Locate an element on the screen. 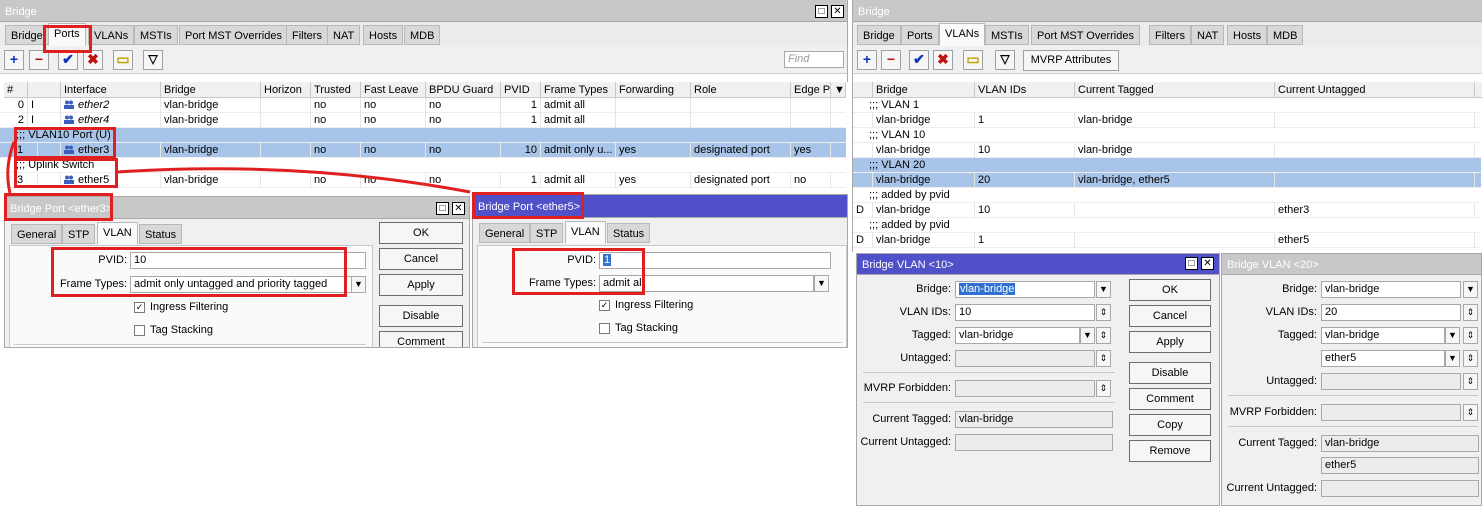 The height and width of the screenshot is (506, 1482). col-header: Current Untagged is located at coordinates (1375, 90).